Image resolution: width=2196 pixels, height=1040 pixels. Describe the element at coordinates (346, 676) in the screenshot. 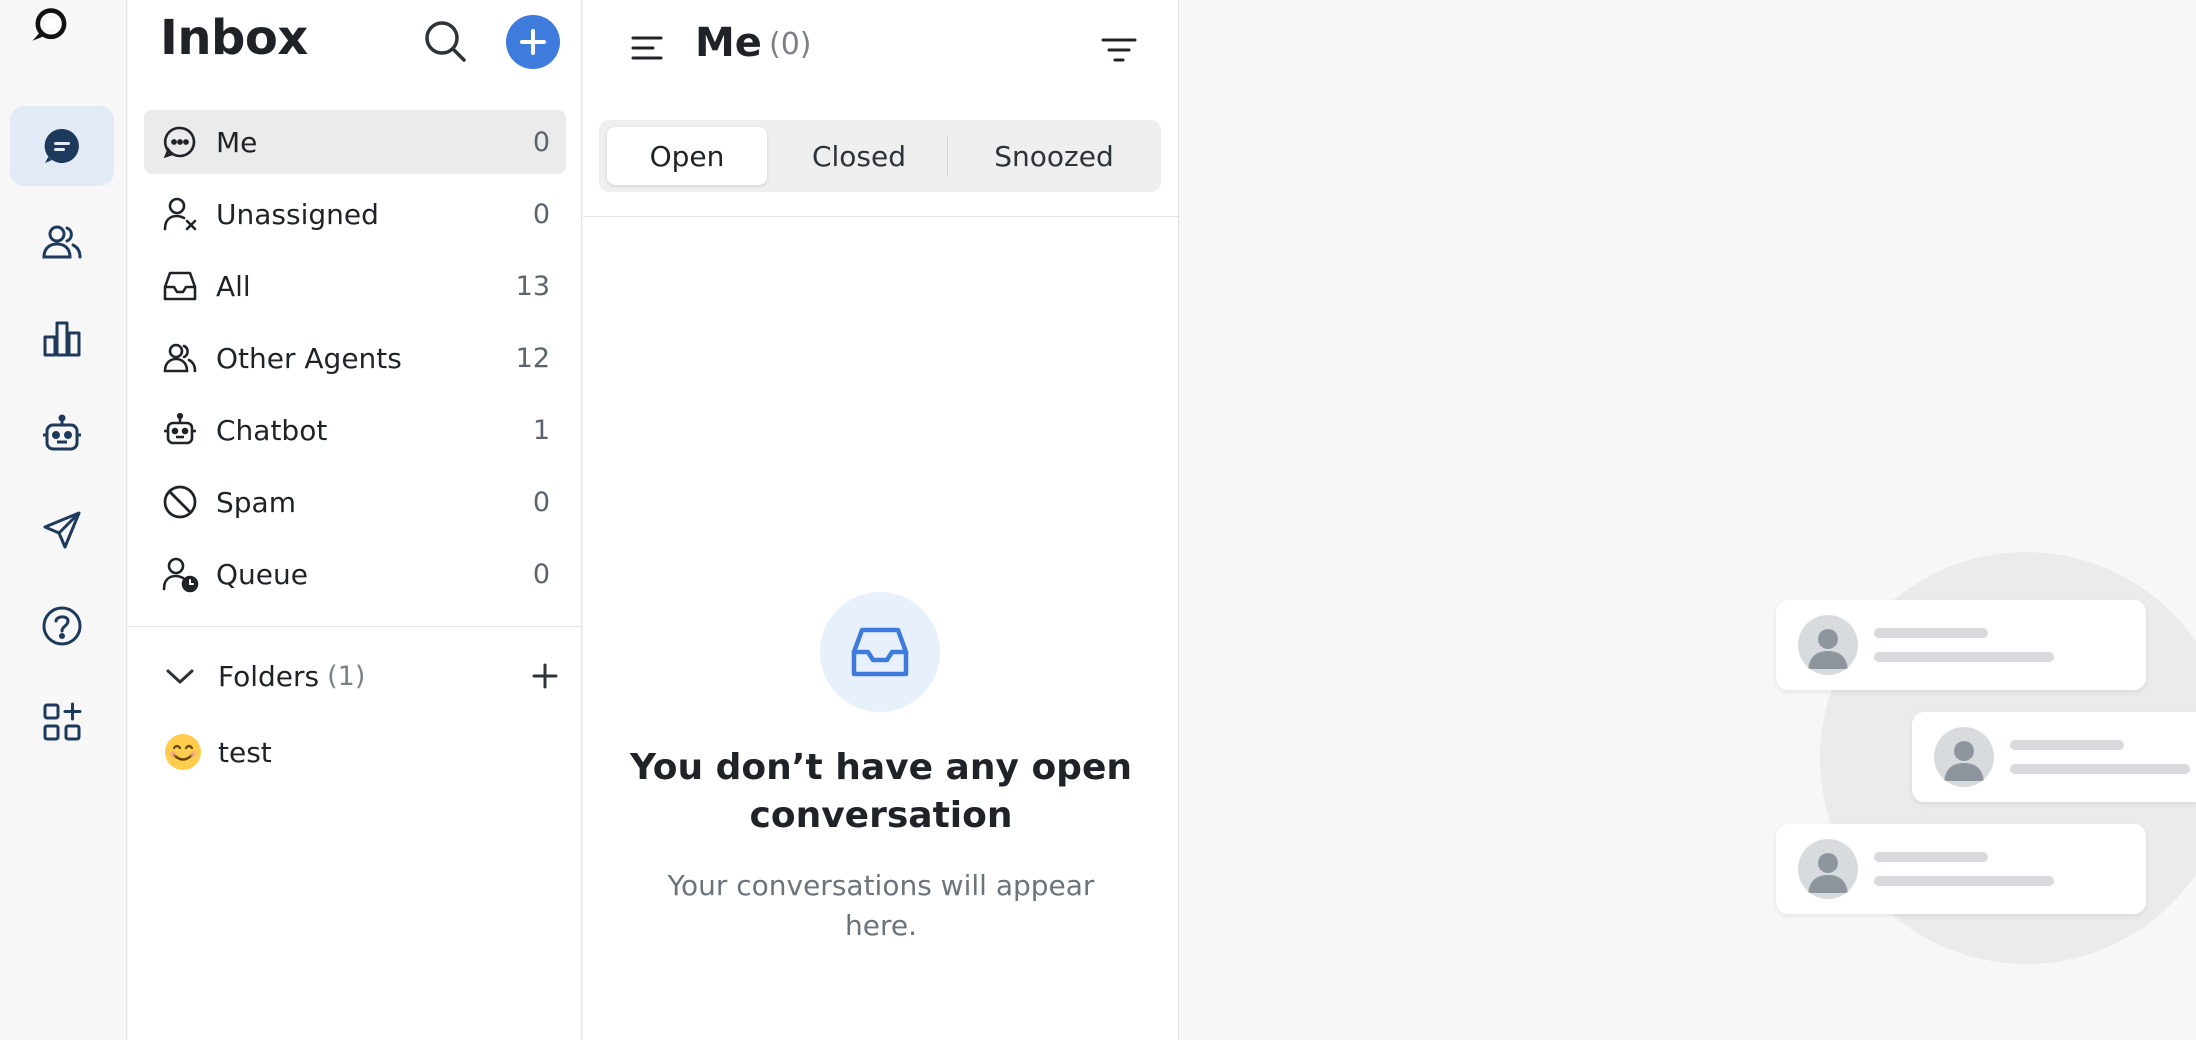

I see `folders-count: (1)` at that location.